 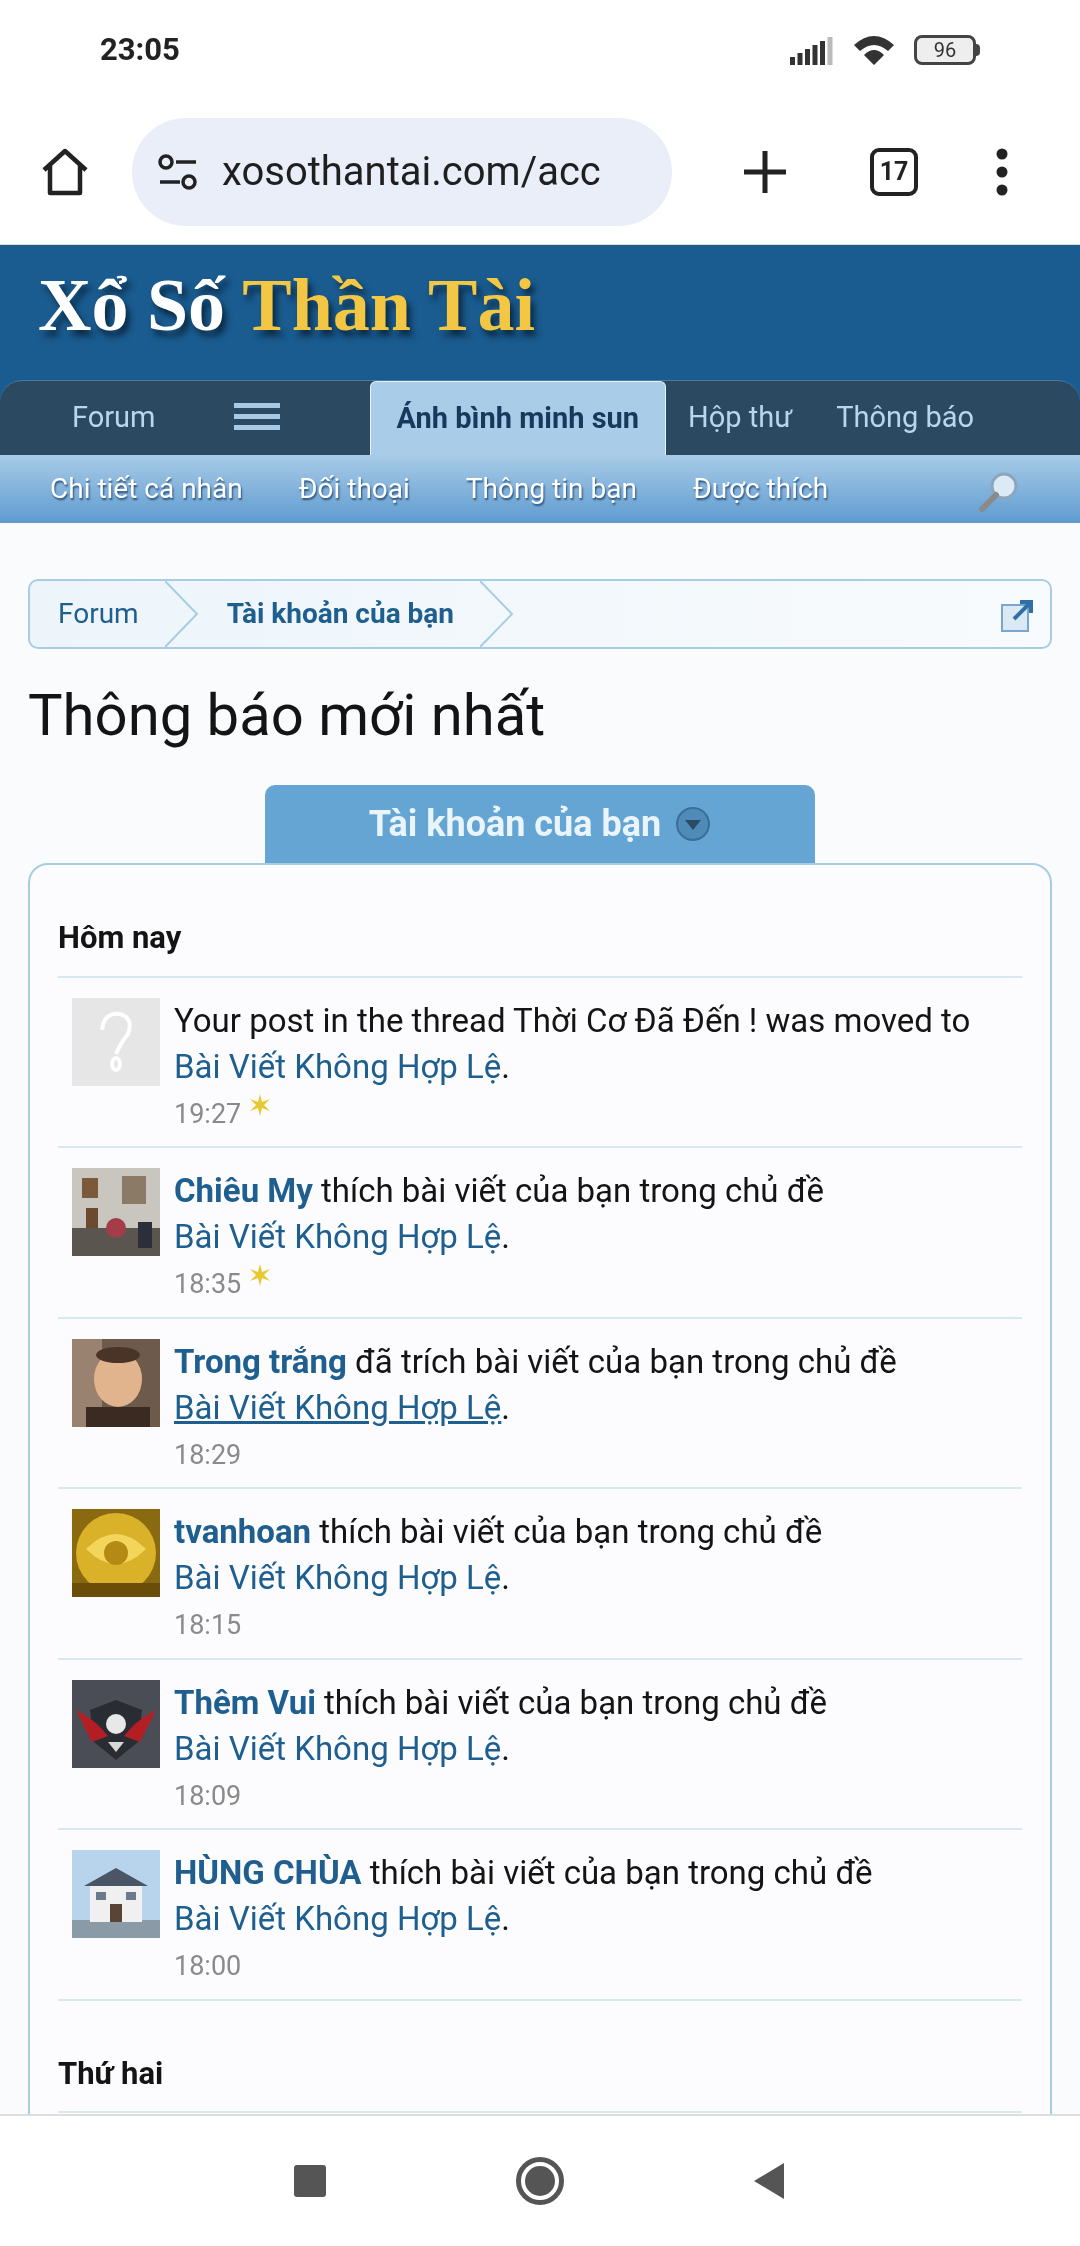 I want to click on search-icon, so click(x=999, y=491).